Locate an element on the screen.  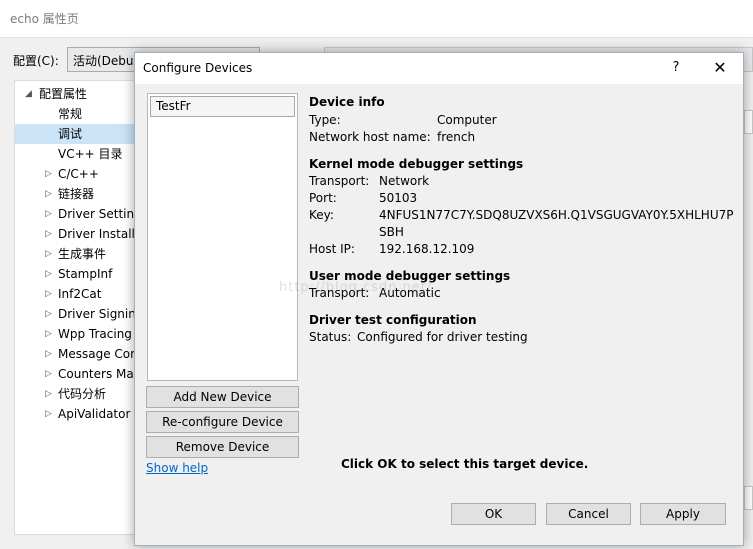
kernel-debugger-heading: Kernel mode debugger settings is located at coordinates (416, 164).